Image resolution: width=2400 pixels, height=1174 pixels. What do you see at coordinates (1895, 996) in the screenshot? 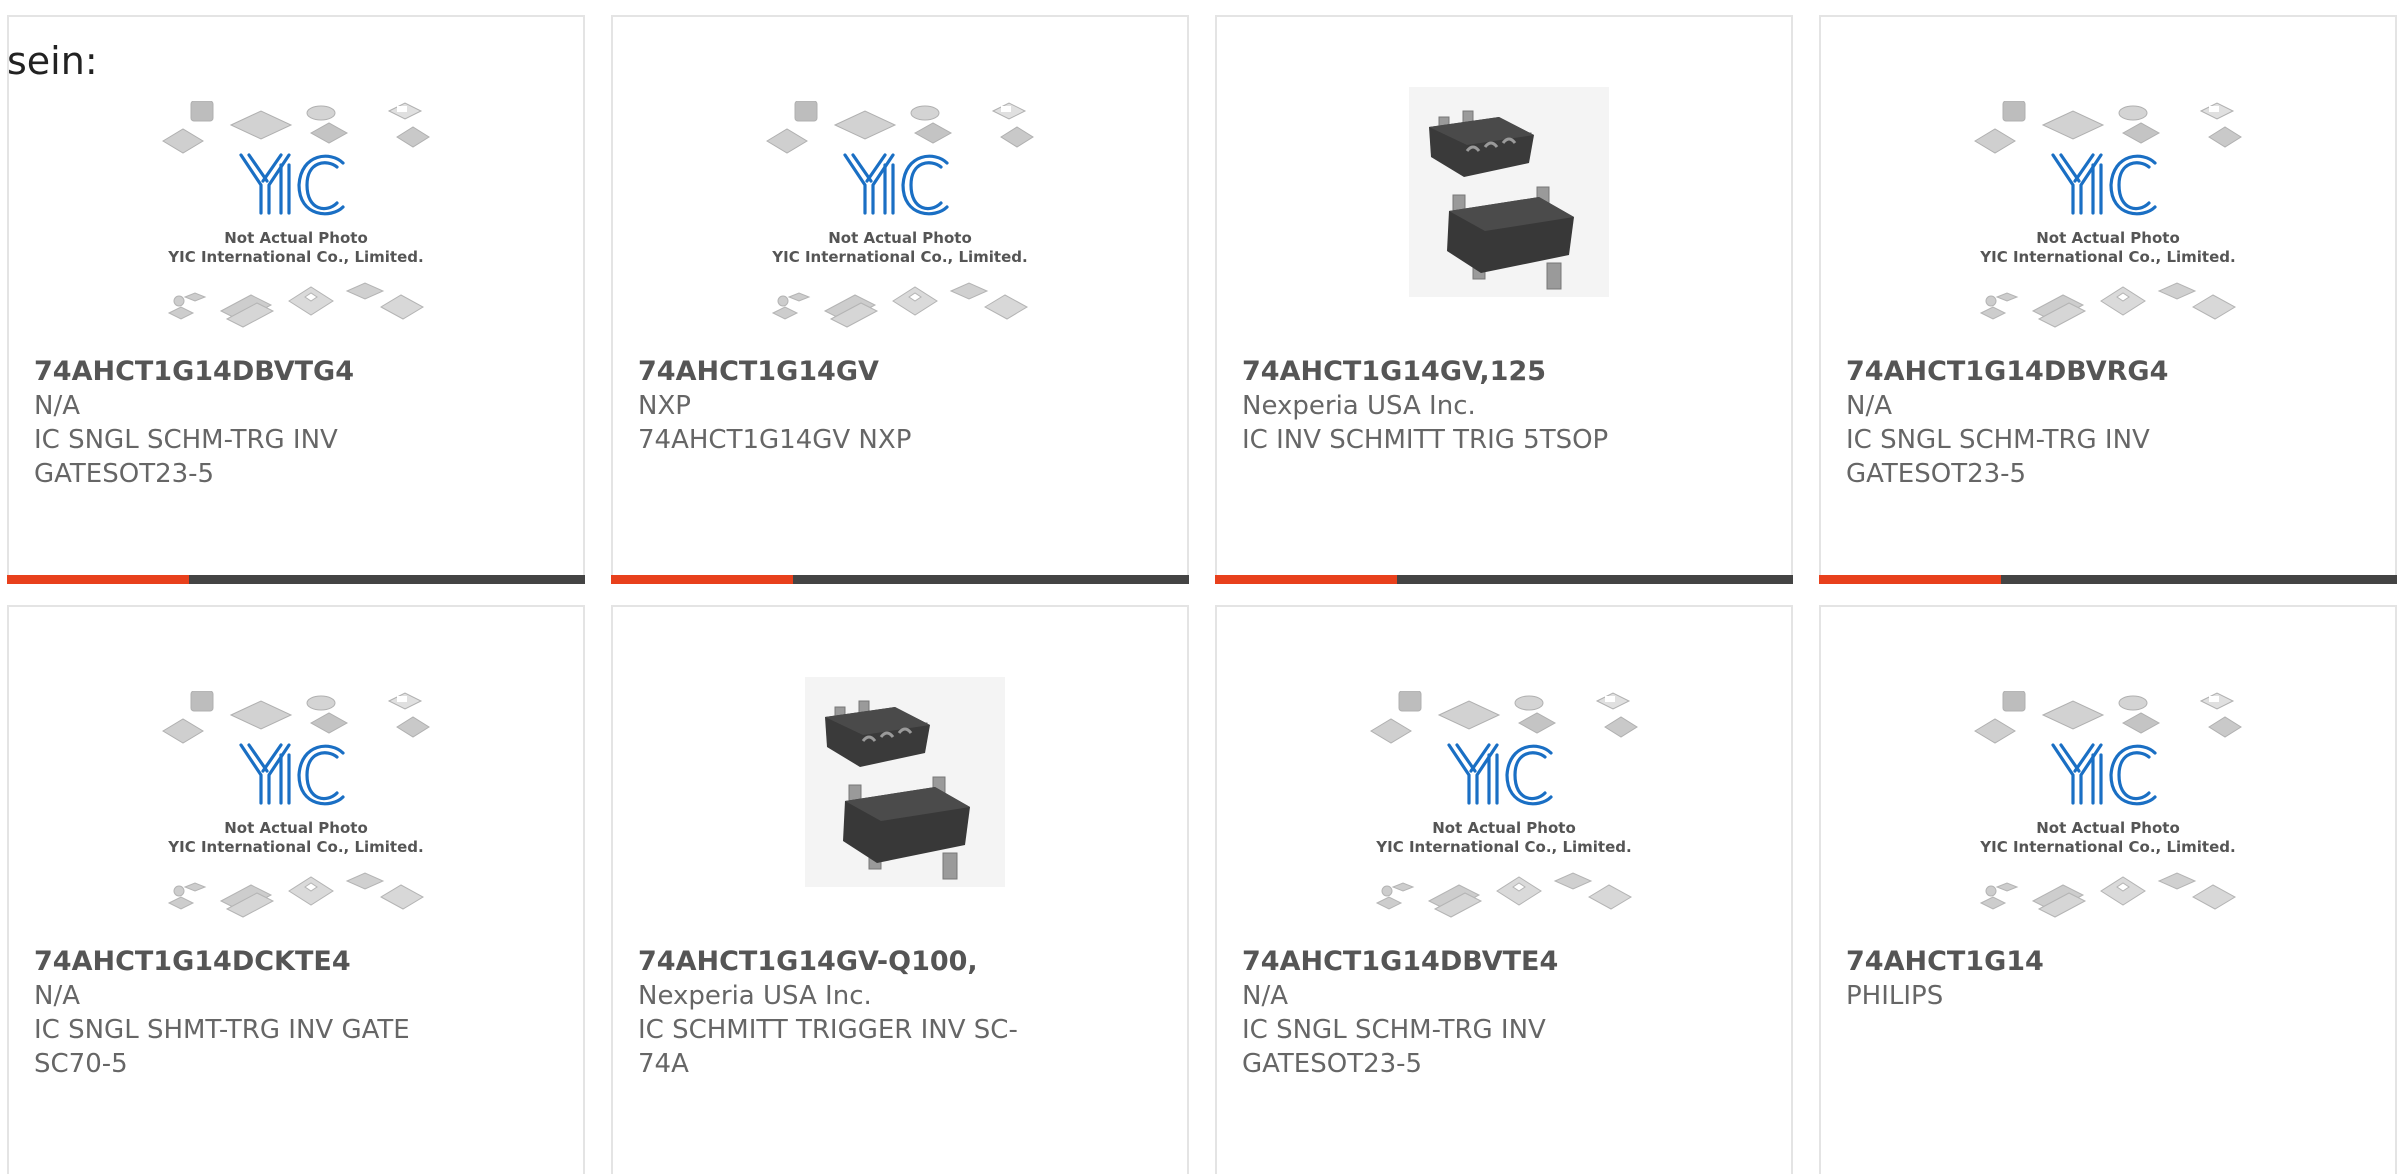
I see `manufacturer: PHILIPS` at bounding box center [1895, 996].